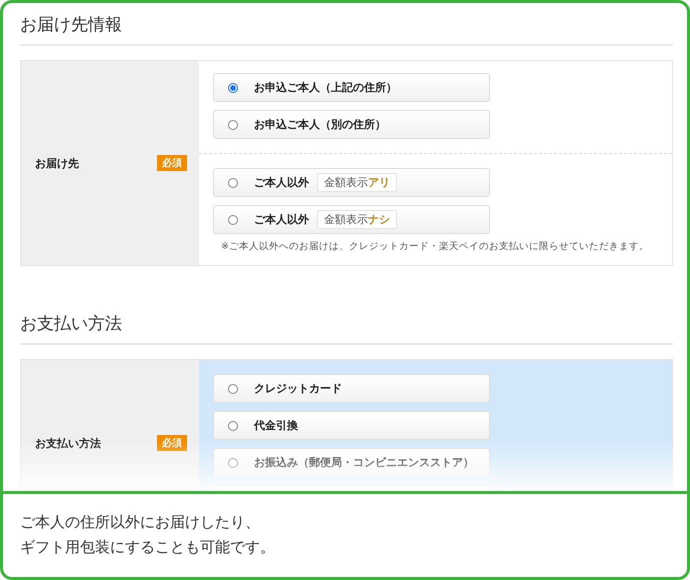 The width and height of the screenshot is (690, 580). What do you see at coordinates (325, 87) in the screenshot?
I see `option-label: お申込ご本人（上記の住所）` at bounding box center [325, 87].